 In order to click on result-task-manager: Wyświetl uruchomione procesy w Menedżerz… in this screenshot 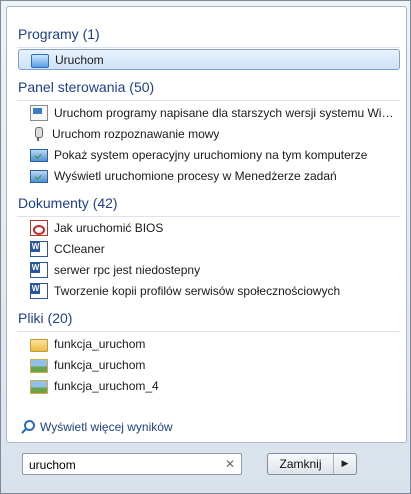, I will do `click(208, 175)`.